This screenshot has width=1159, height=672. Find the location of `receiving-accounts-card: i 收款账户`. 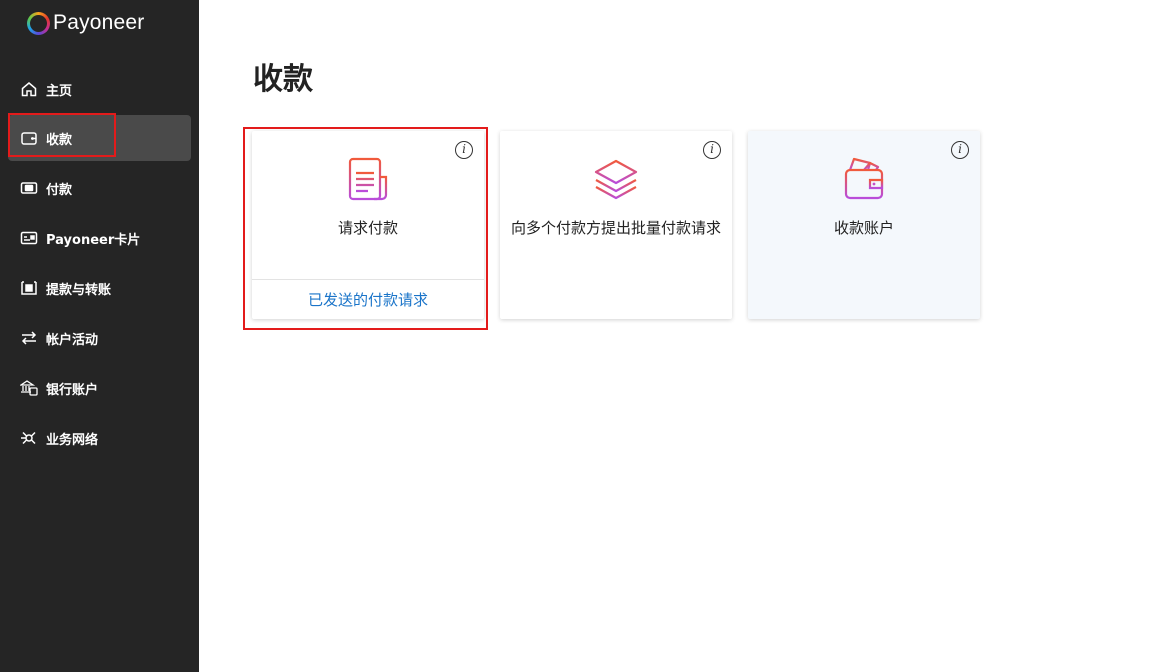

receiving-accounts-card: i 收款账户 is located at coordinates (864, 225).